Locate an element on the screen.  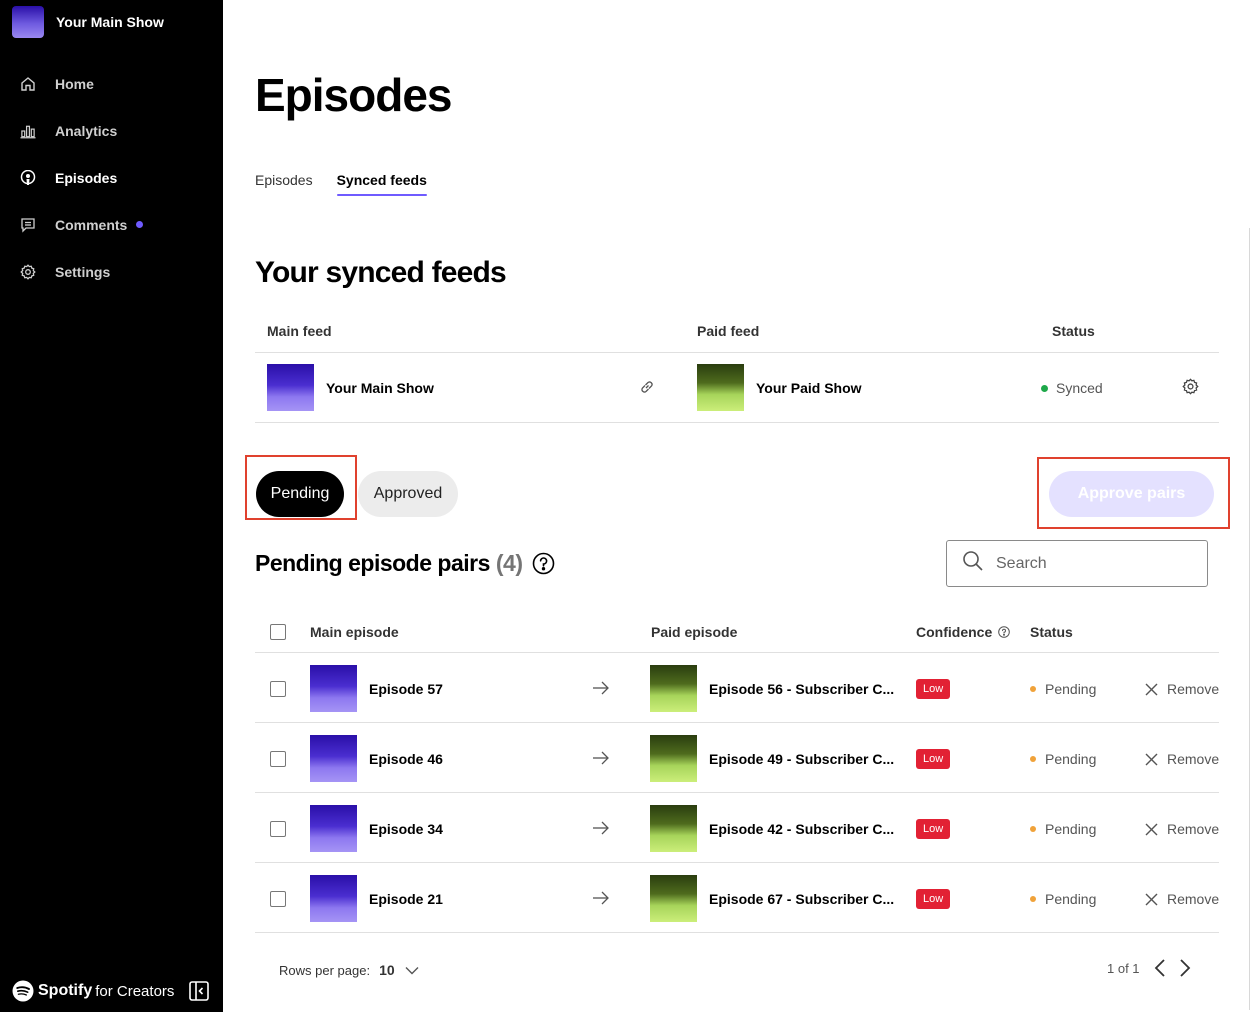
approve-pairs-button: Approve pairs is located at coordinates (1131, 494).